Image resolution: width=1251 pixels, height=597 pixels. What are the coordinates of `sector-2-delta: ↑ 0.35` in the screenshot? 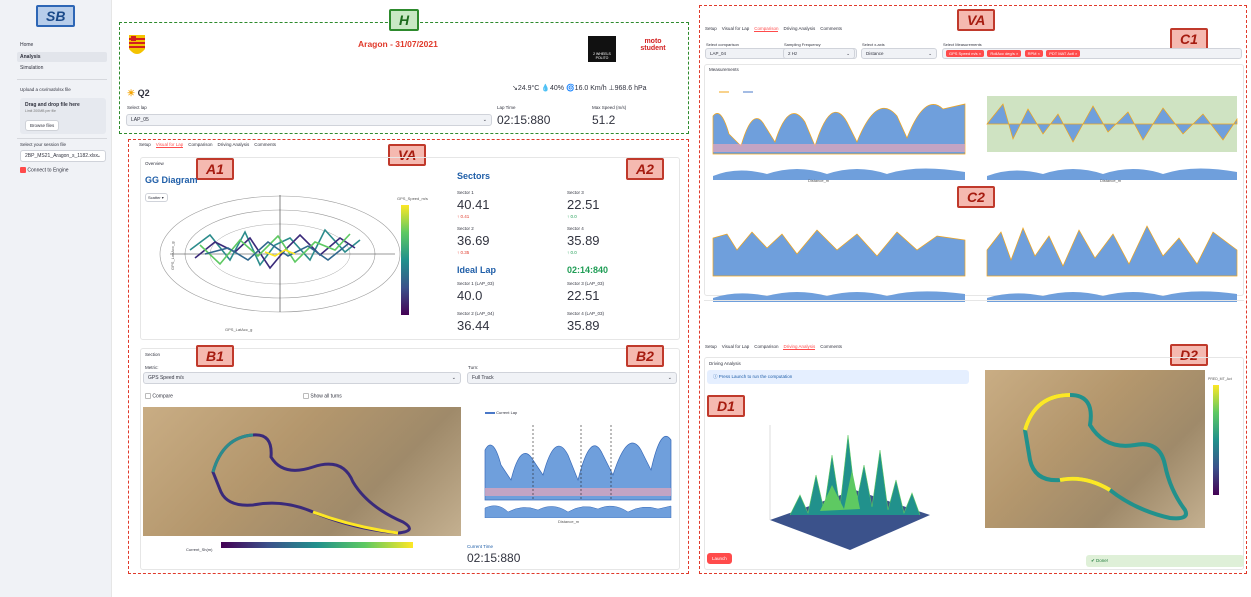 It's located at (463, 252).